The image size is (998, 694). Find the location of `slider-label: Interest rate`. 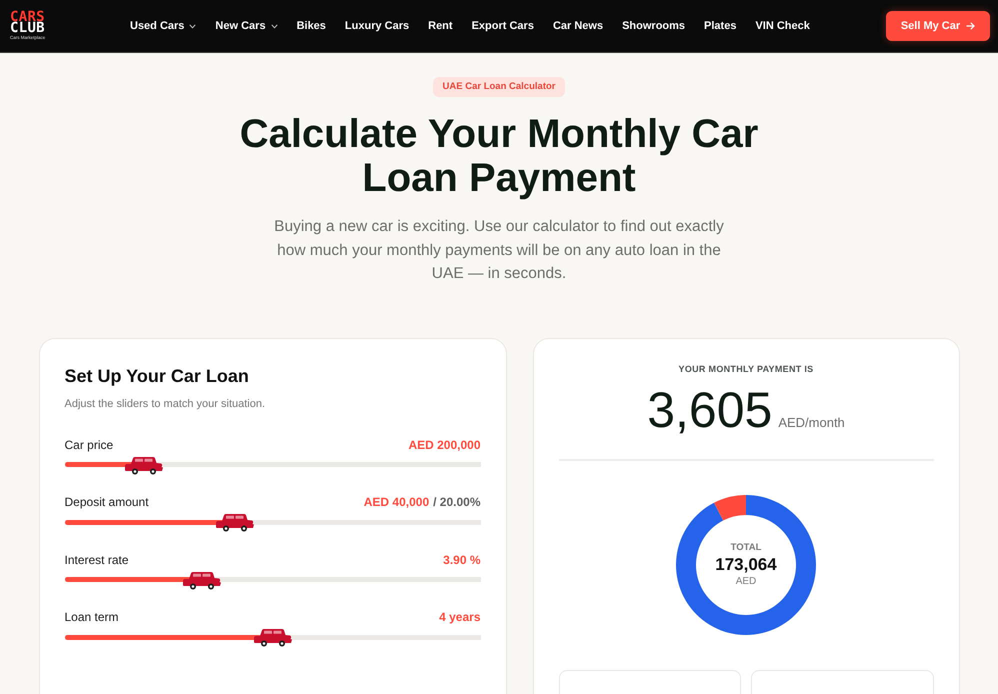

slider-label: Interest rate is located at coordinates (96, 559).